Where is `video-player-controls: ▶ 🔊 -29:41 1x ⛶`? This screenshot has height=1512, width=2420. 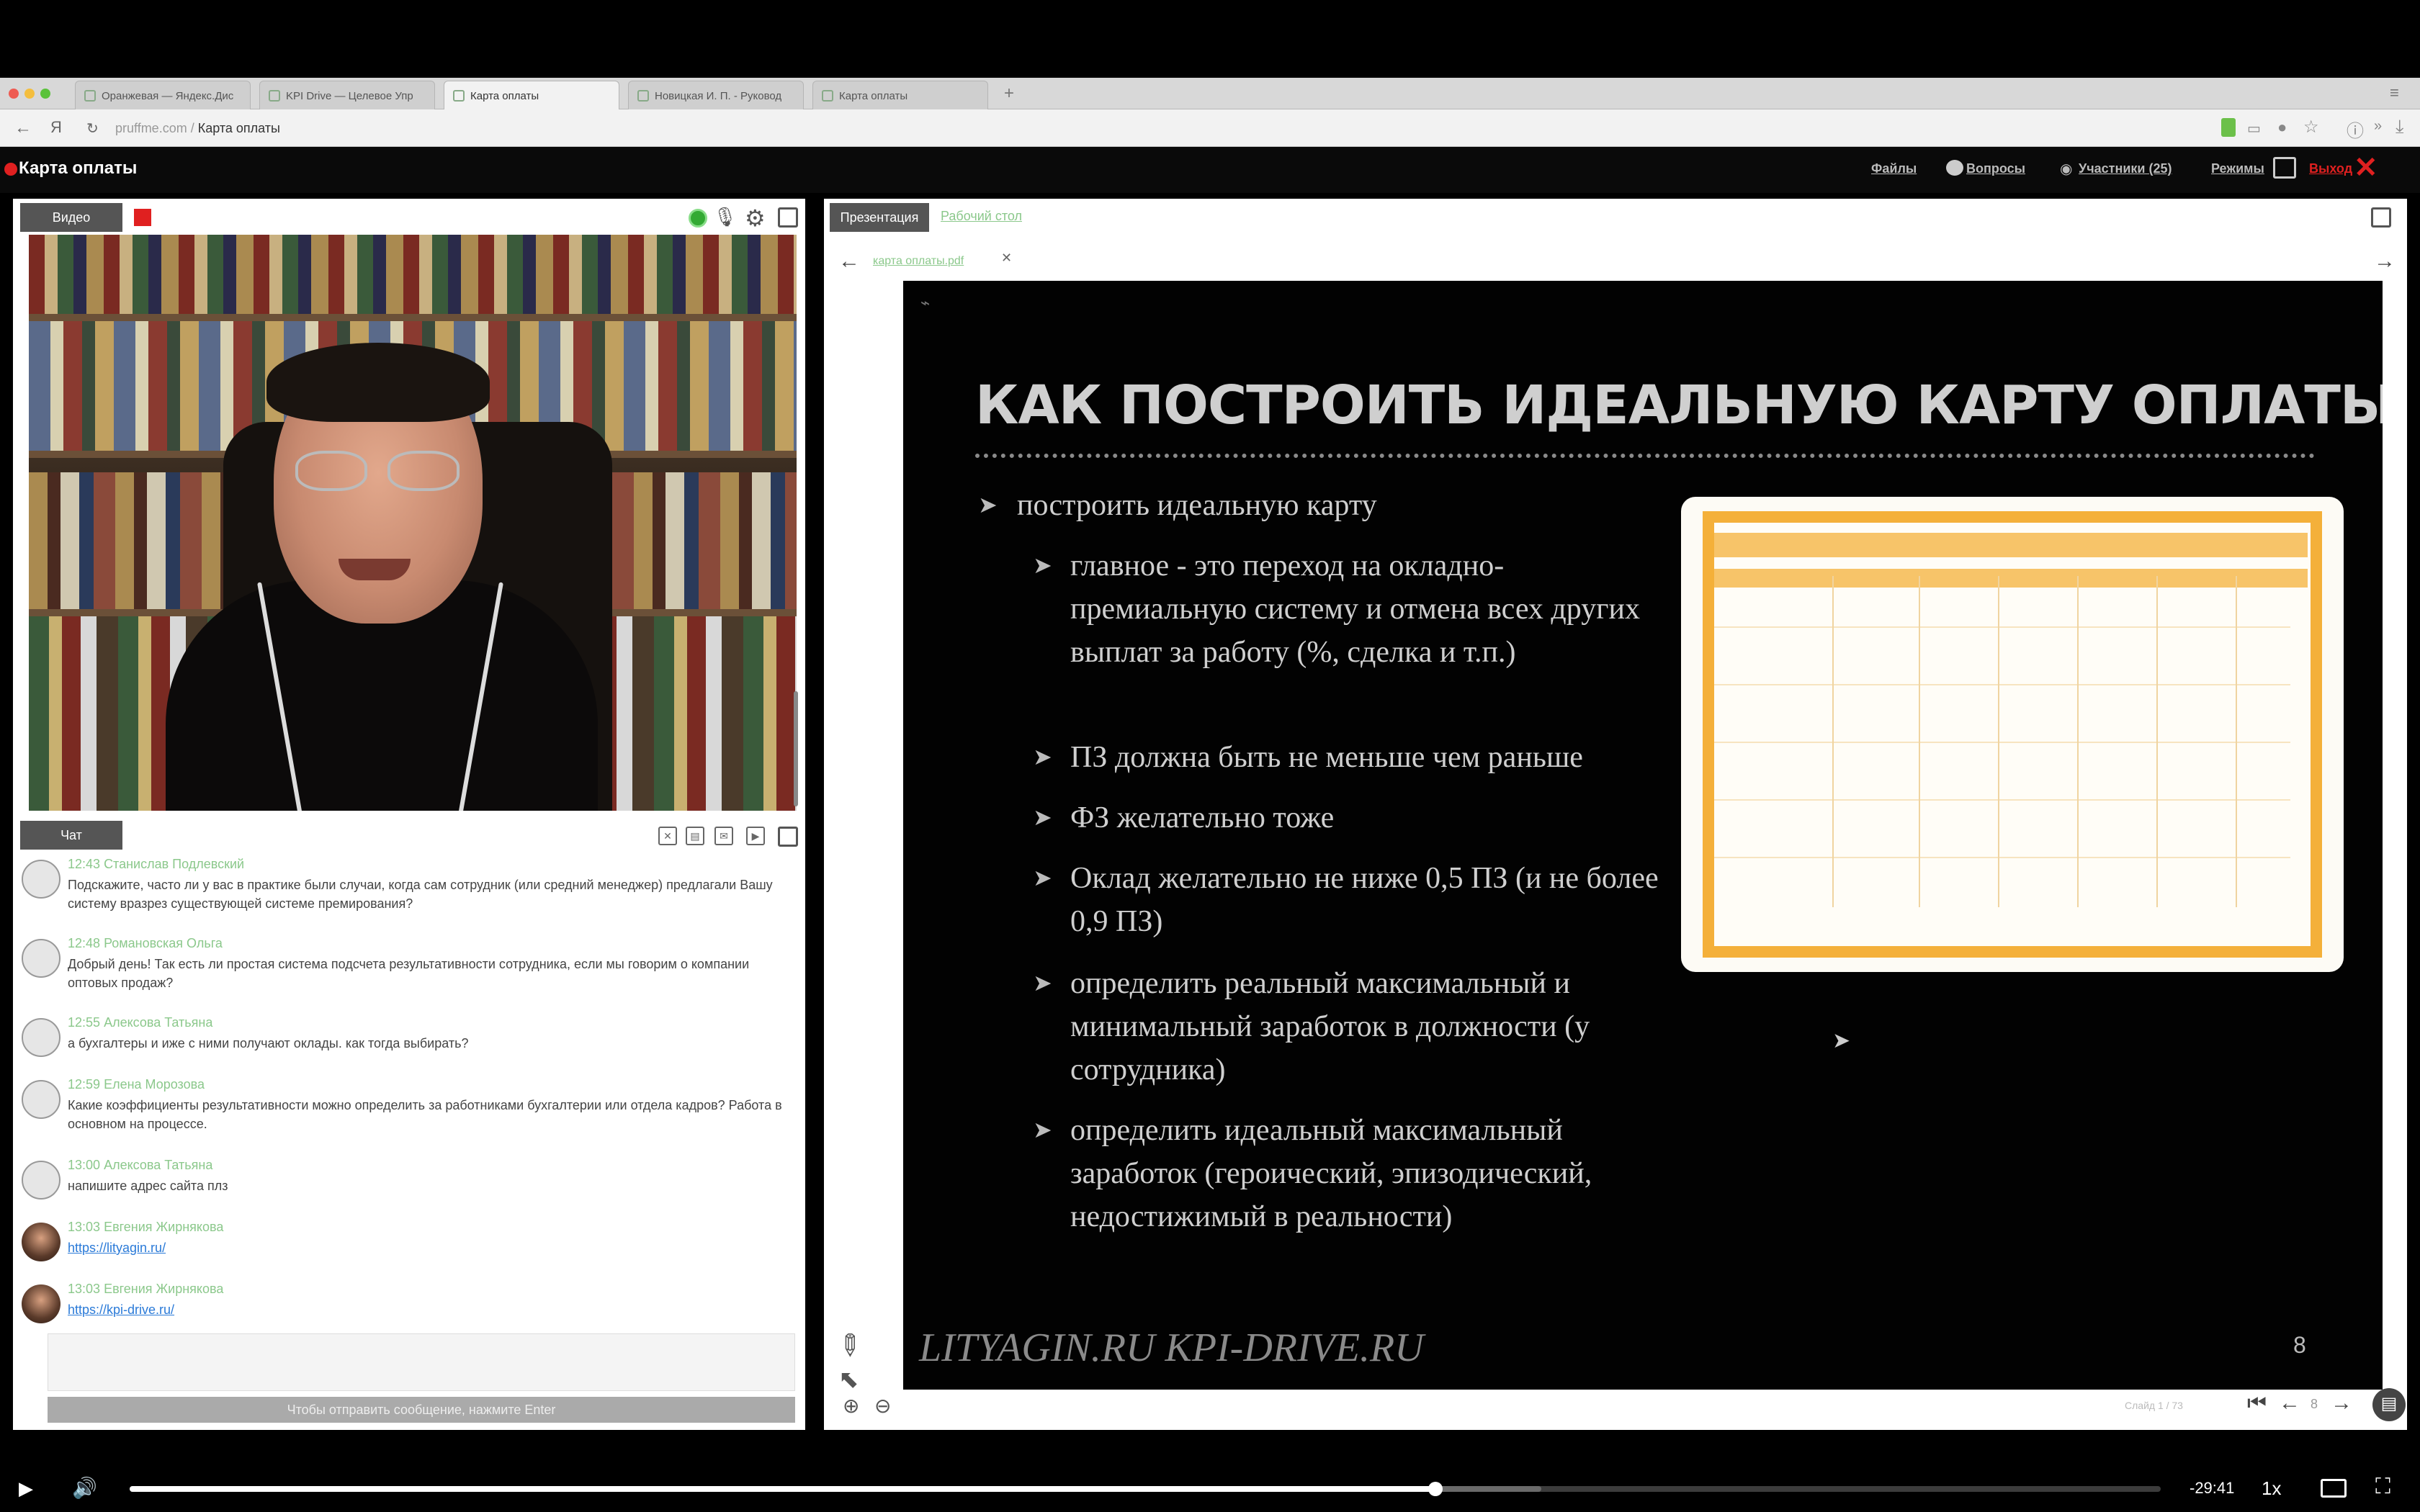 video-player-controls: ▶ 🔊 -29:41 1x ⛶ is located at coordinates (1210, 1488).